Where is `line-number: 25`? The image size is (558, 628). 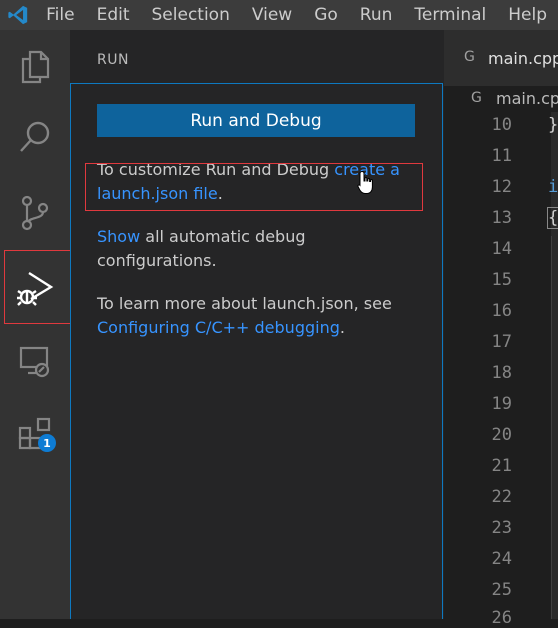
line-number: 25 is located at coordinates (501, 590).